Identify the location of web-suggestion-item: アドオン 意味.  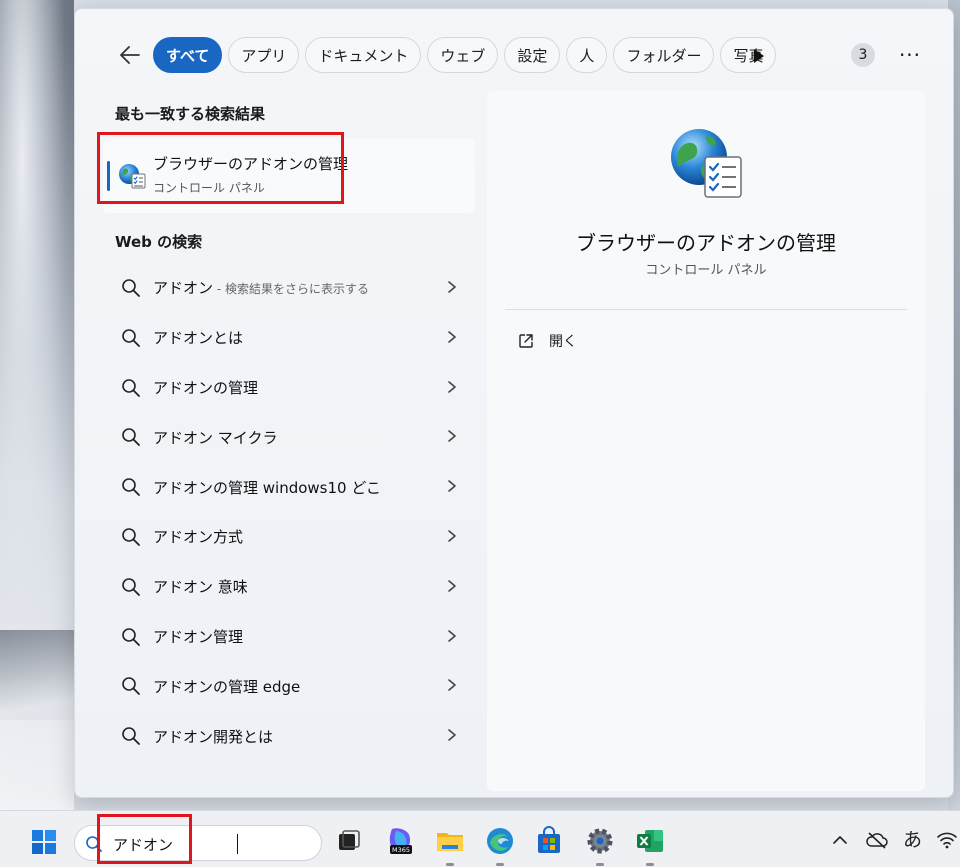
(289, 587).